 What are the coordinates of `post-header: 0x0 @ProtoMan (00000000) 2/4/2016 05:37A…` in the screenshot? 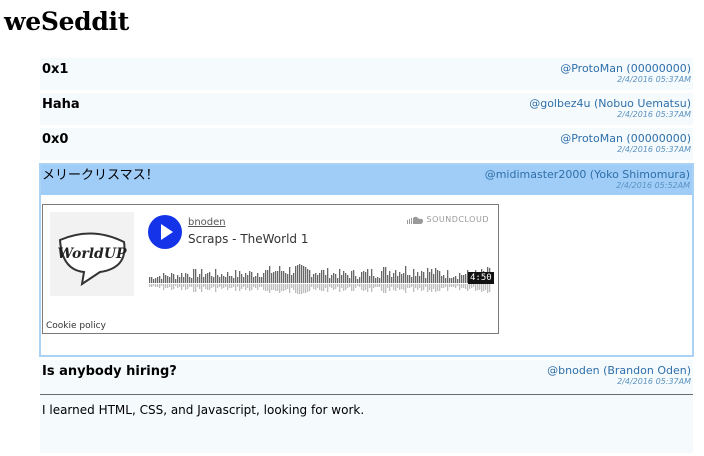 It's located at (366, 144).